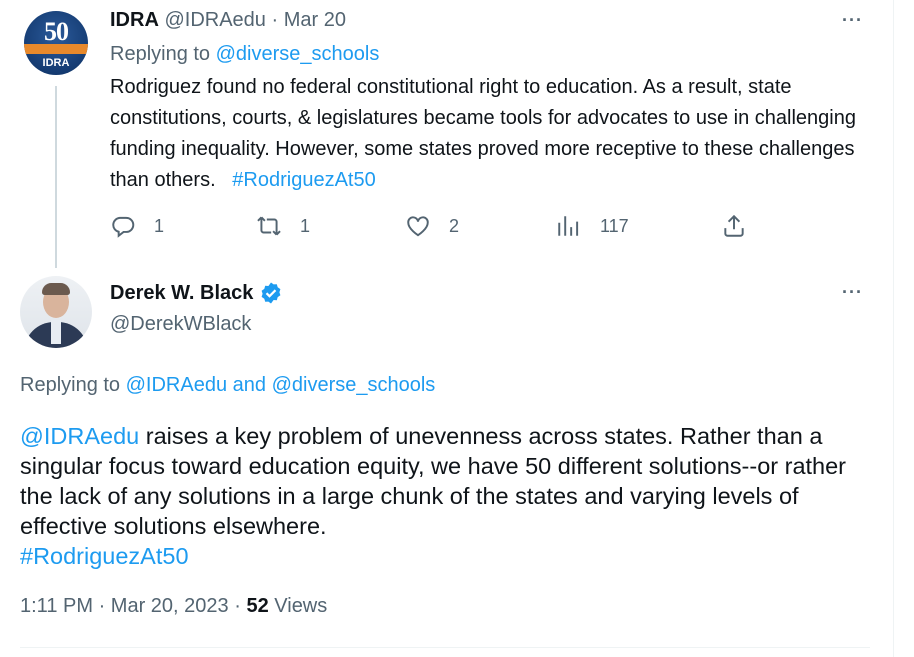 The width and height of the screenshot is (914, 657). I want to click on tweet2-mention-link: @IDRAedu, so click(79, 436).